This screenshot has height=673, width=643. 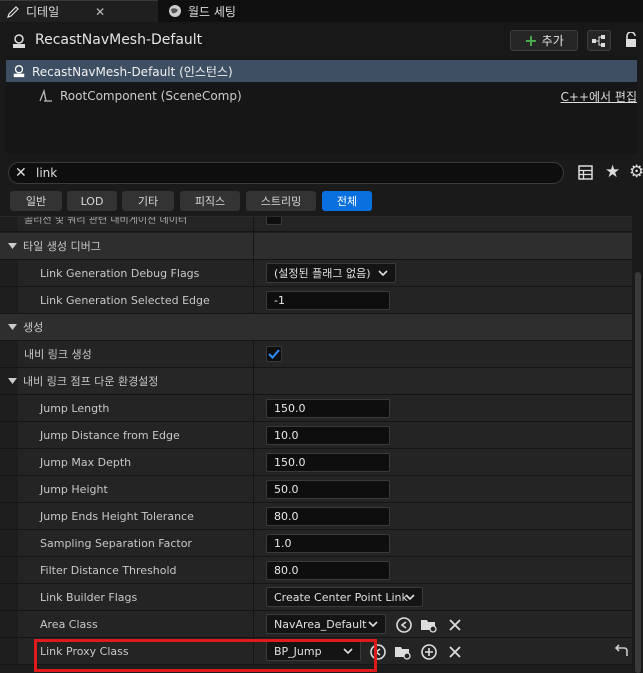 What do you see at coordinates (119, 40) in the screenshot?
I see `object-title: RecastNavMesh-Default` at bounding box center [119, 40].